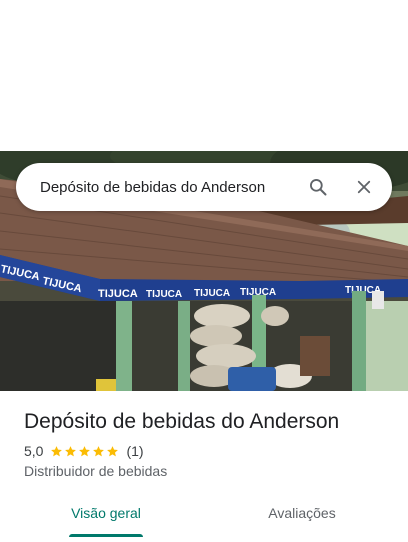 The height and width of the screenshot is (542, 408). I want to click on place-category: Distribuidor de bebidas, so click(209, 471).